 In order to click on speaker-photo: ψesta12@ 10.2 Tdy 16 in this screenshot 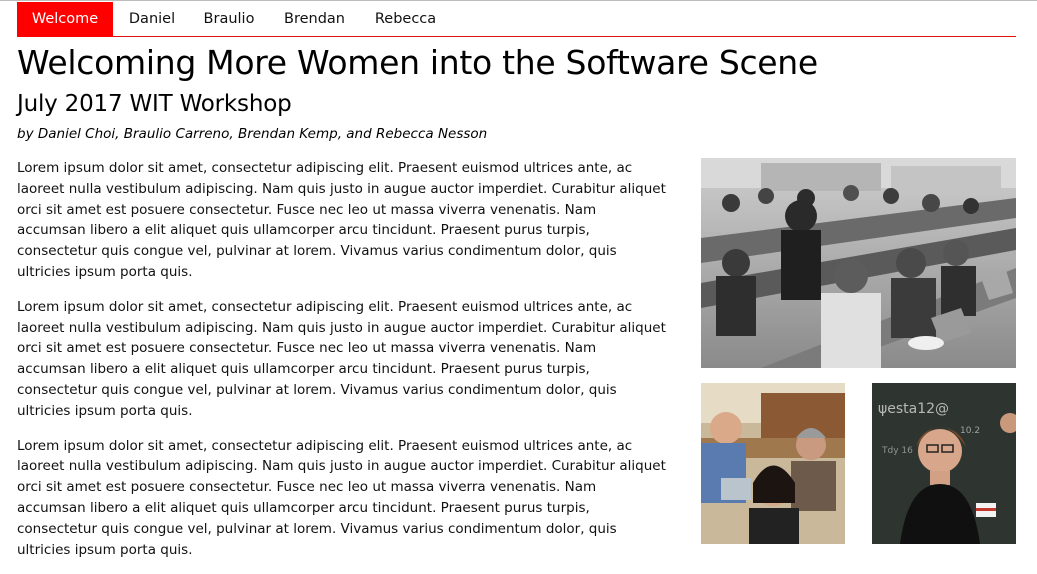, I will do `click(944, 463)`.